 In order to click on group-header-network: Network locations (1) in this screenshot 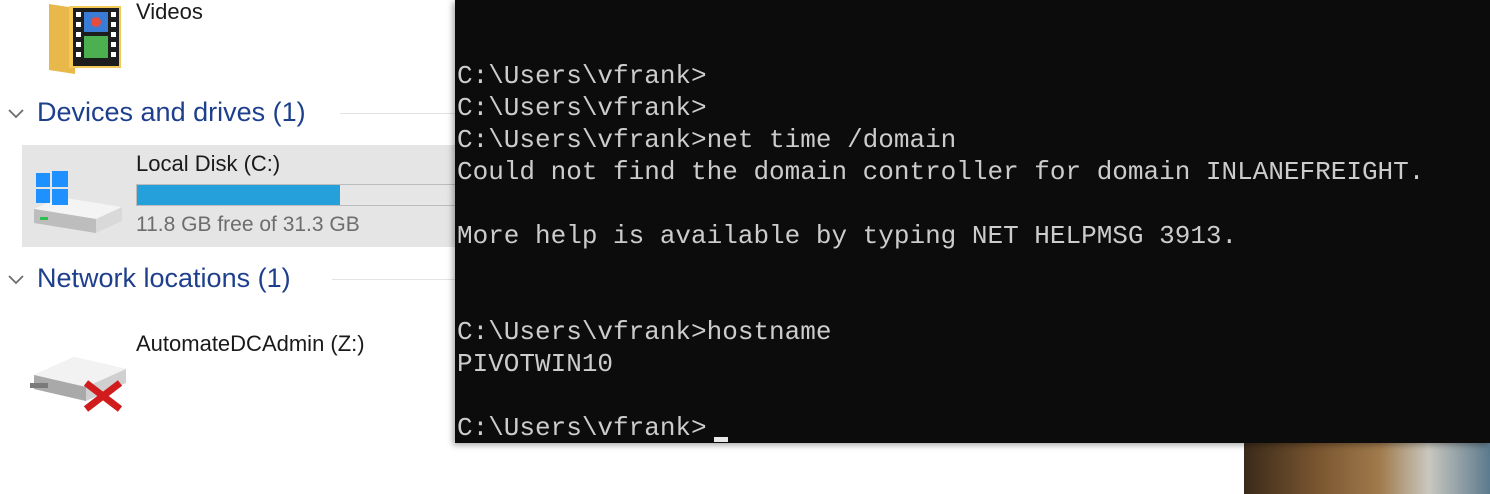, I will do `click(227, 281)`.